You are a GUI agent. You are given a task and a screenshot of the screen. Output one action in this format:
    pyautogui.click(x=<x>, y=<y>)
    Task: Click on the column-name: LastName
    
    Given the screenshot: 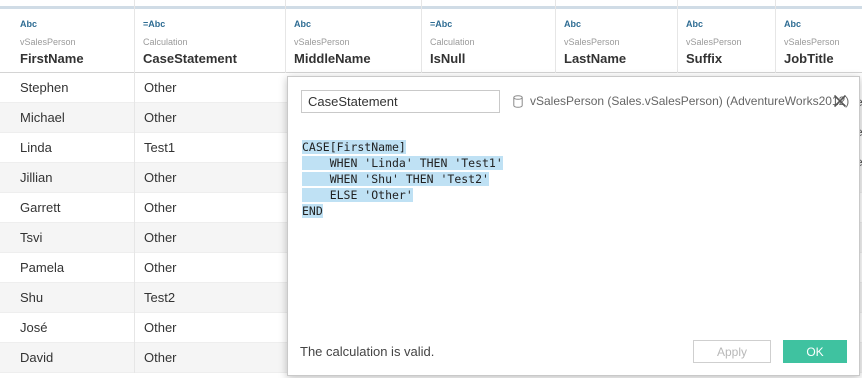 What is the action you would take?
    pyautogui.click(x=595, y=58)
    